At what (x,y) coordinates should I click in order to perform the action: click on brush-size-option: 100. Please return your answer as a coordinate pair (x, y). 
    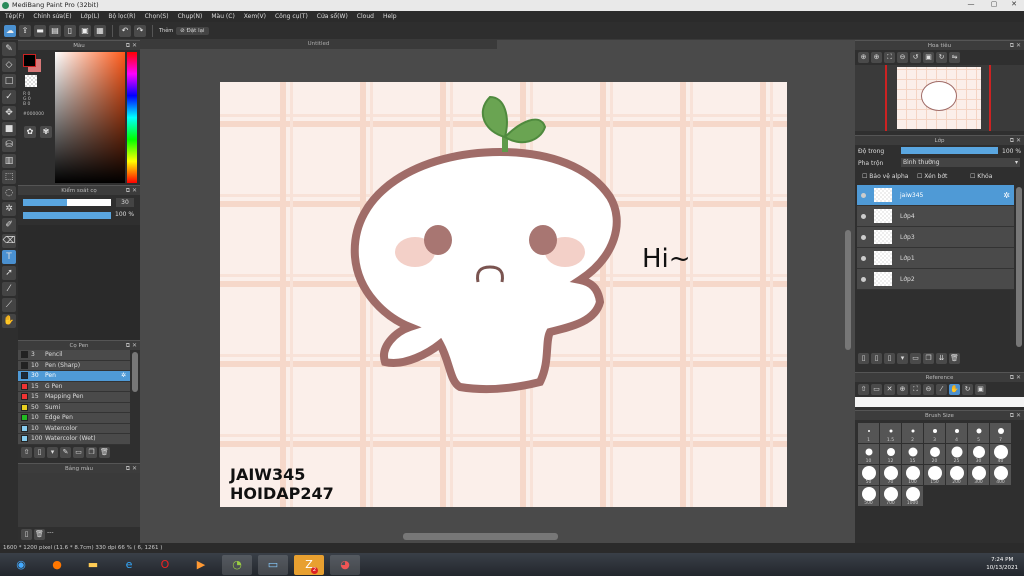
    Looking at the image, I should click on (912, 475).